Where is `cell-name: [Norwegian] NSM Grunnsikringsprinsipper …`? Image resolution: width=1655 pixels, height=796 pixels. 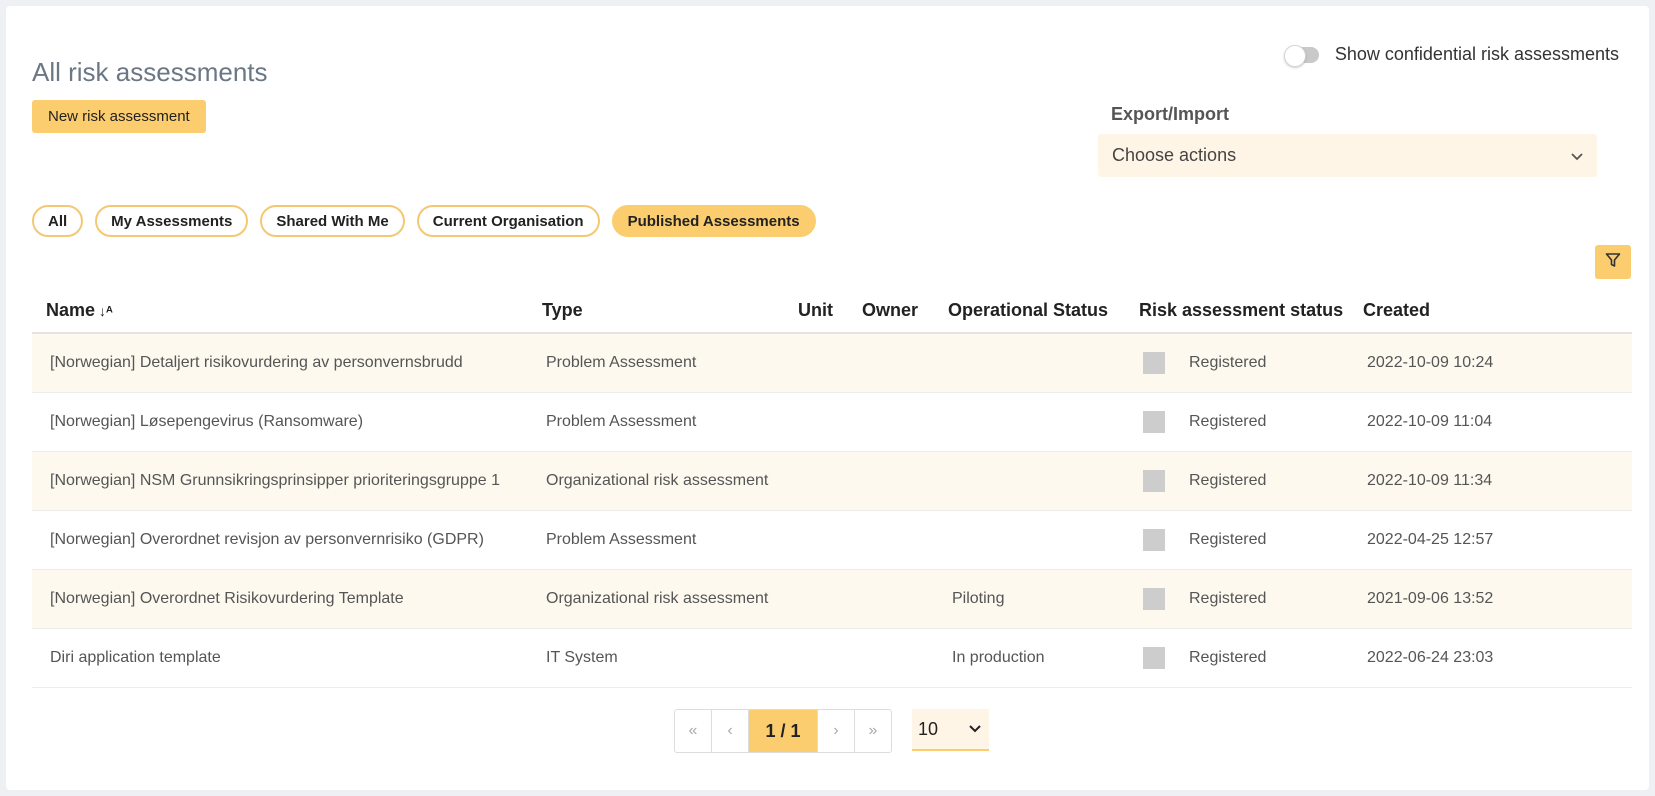
cell-name: [Norwegian] NSM Grunnsikringsprinsipper … is located at coordinates (280, 481).